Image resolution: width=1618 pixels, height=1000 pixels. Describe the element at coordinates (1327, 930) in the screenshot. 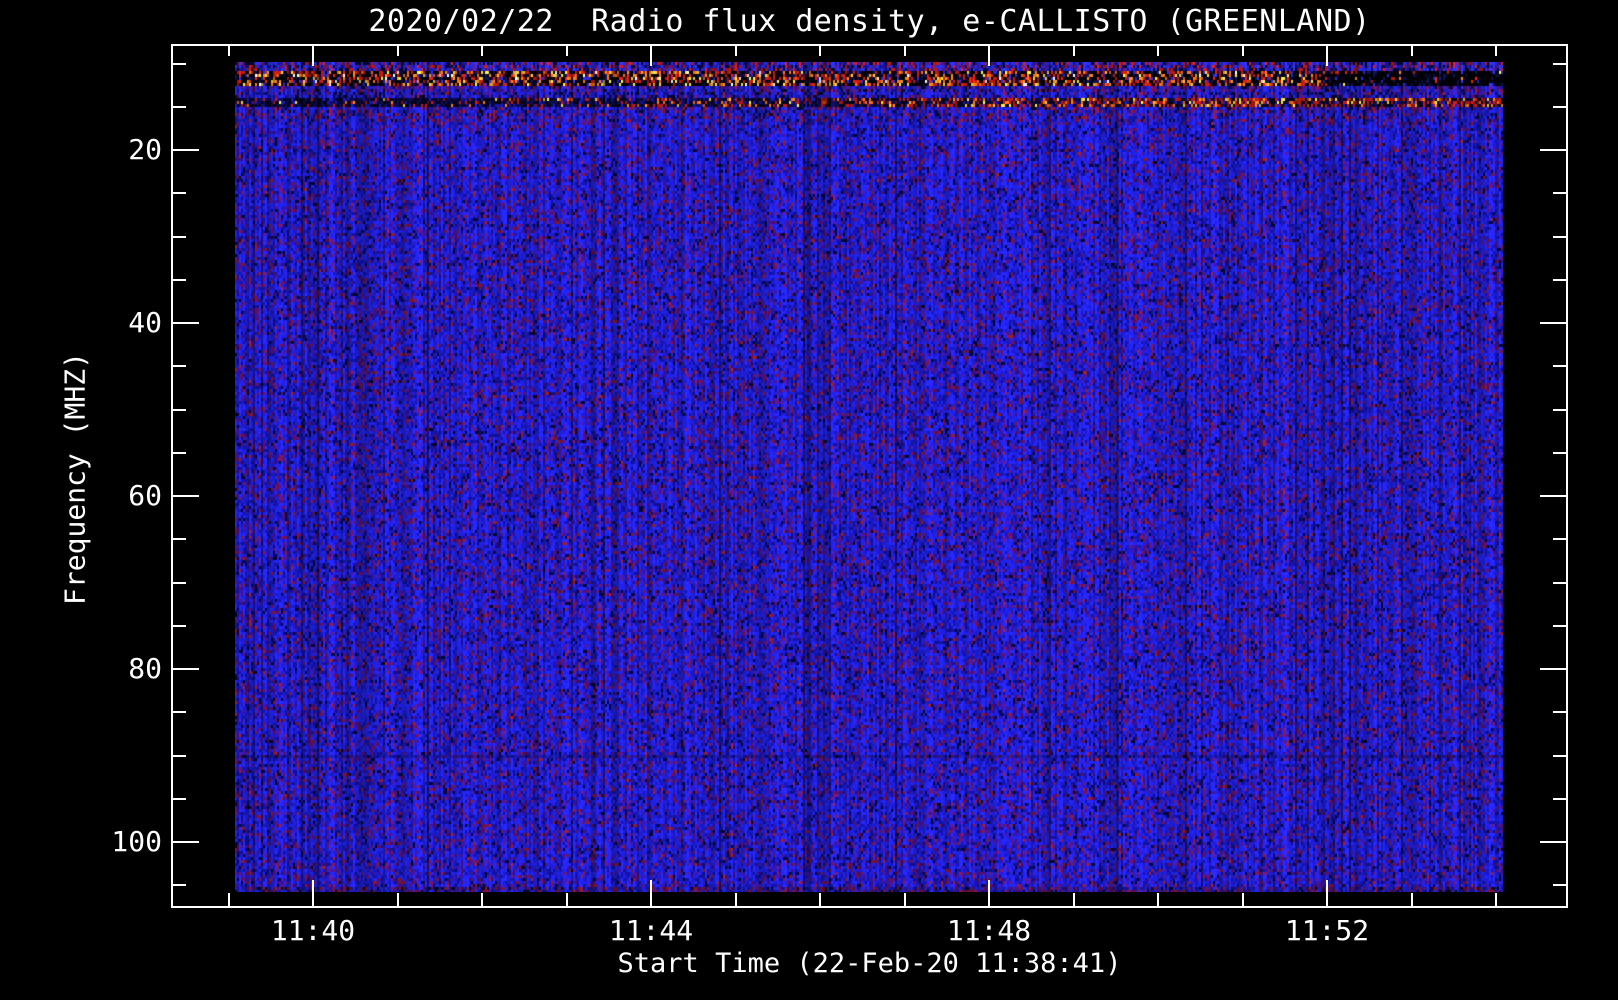

I see `x-tick-label: 11:52` at that location.